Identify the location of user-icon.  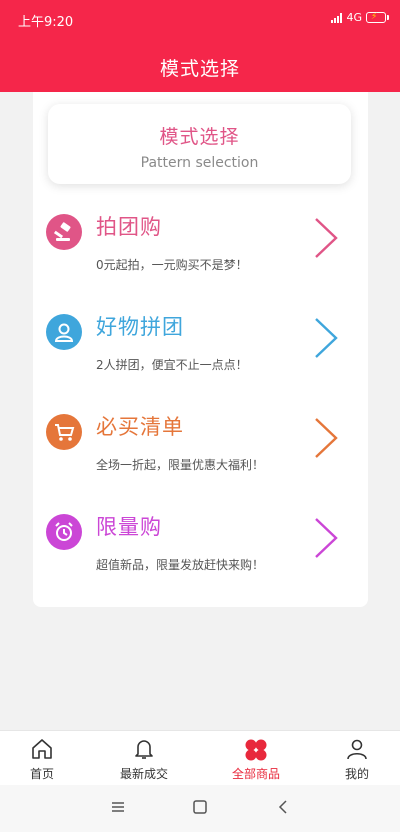
(64, 332).